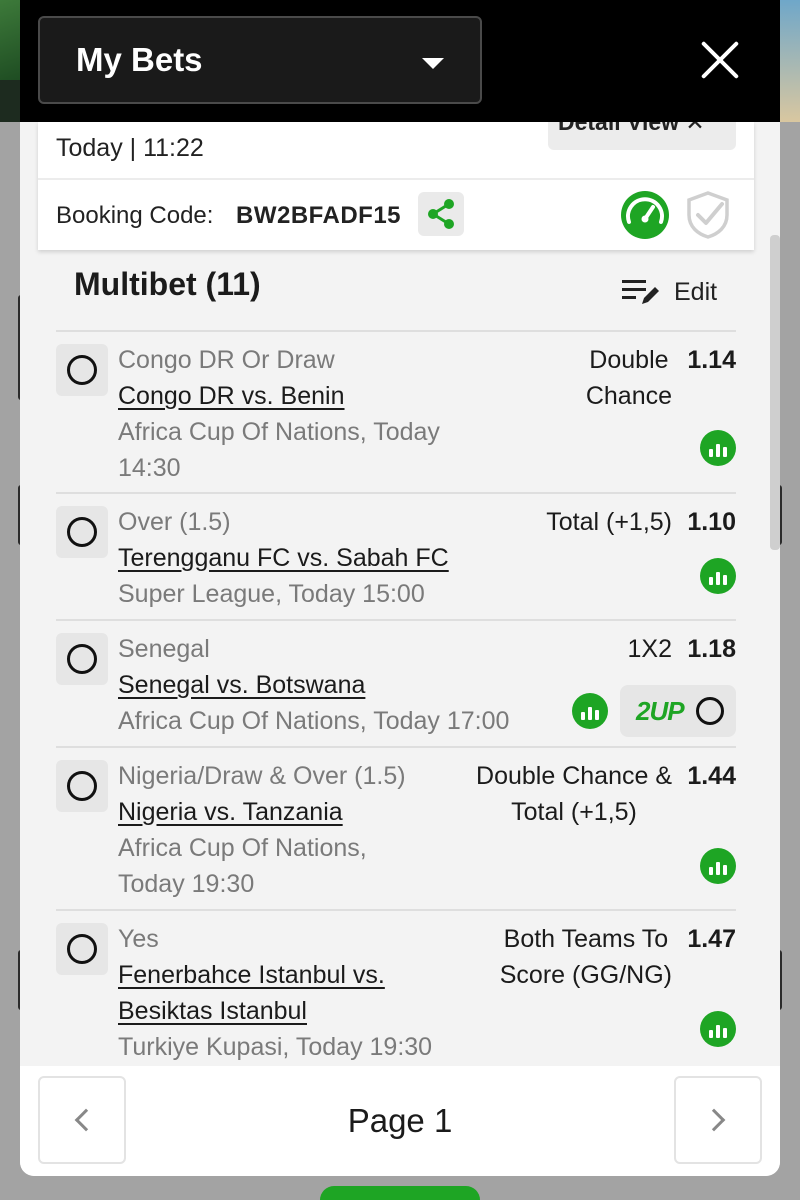 This screenshot has height=1200, width=800. What do you see at coordinates (314, 721) in the screenshot?
I see `bet-competition: Africa Cup Of Nations, Today 17:00` at bounding box center [314, 721].